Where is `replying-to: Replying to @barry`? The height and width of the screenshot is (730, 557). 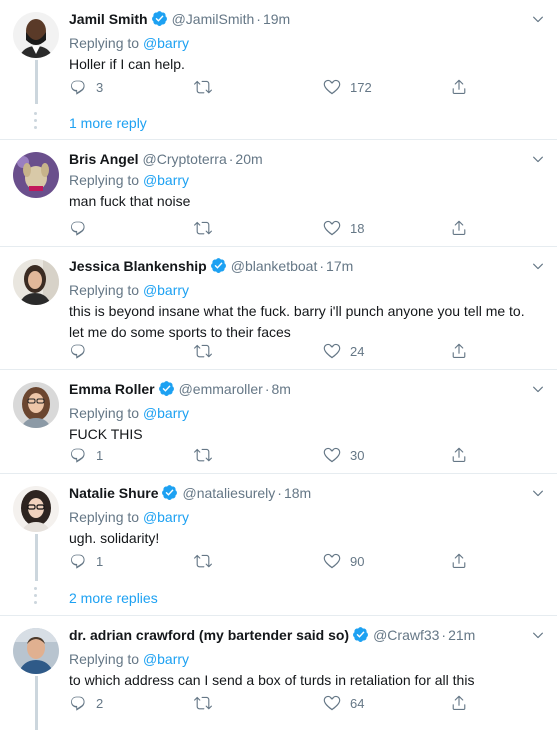 replying-to: Replying to @barry is located at coordinates (307, 43).